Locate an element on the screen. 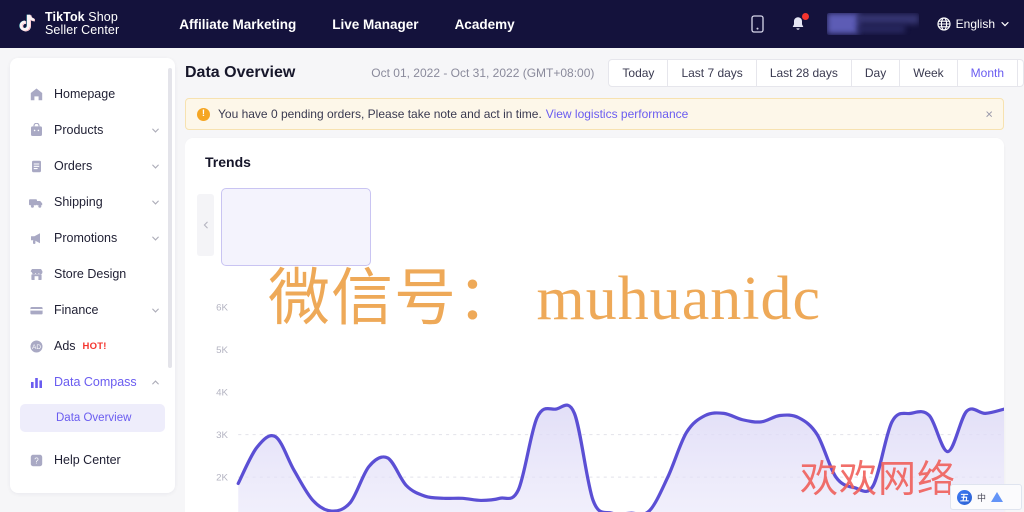  sidebar-label-text: Ads is located at coordinates (65, 346).